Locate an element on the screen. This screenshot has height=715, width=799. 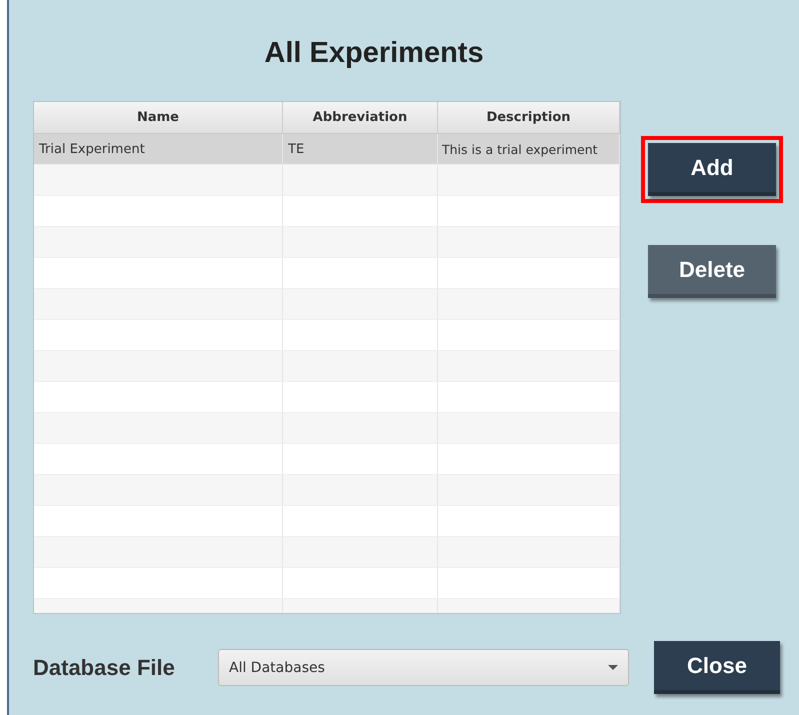
table-cell: Trial Experiment is located at coordinates (158, 149).